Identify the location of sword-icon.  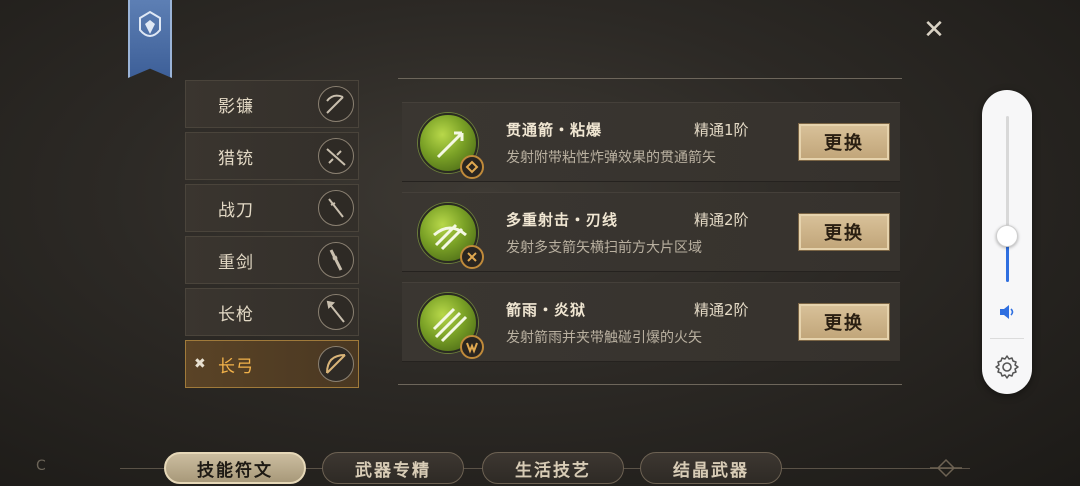
(336, 208).